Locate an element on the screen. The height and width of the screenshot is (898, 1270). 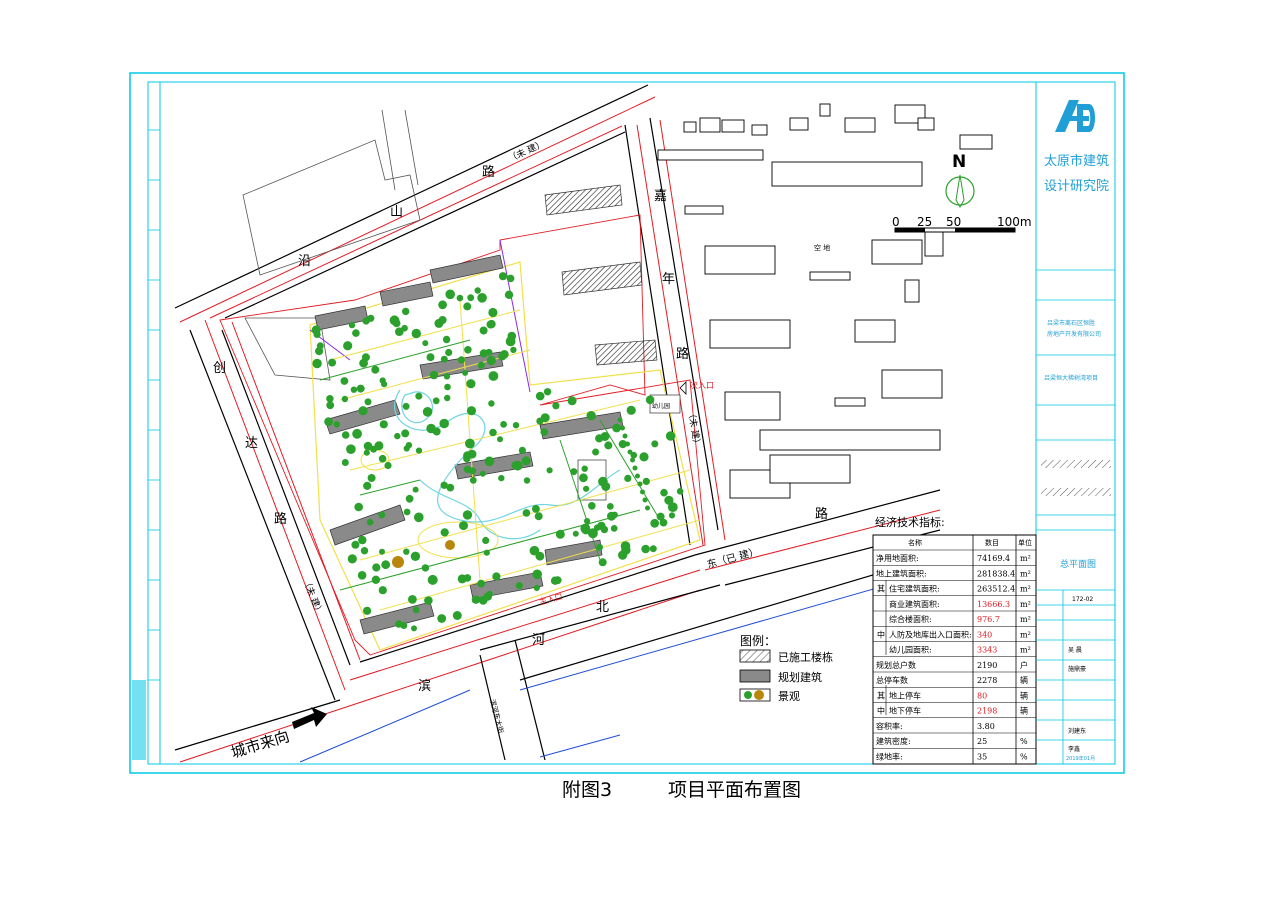
figure-number: 附图3 is located at coordinates (587, 790).